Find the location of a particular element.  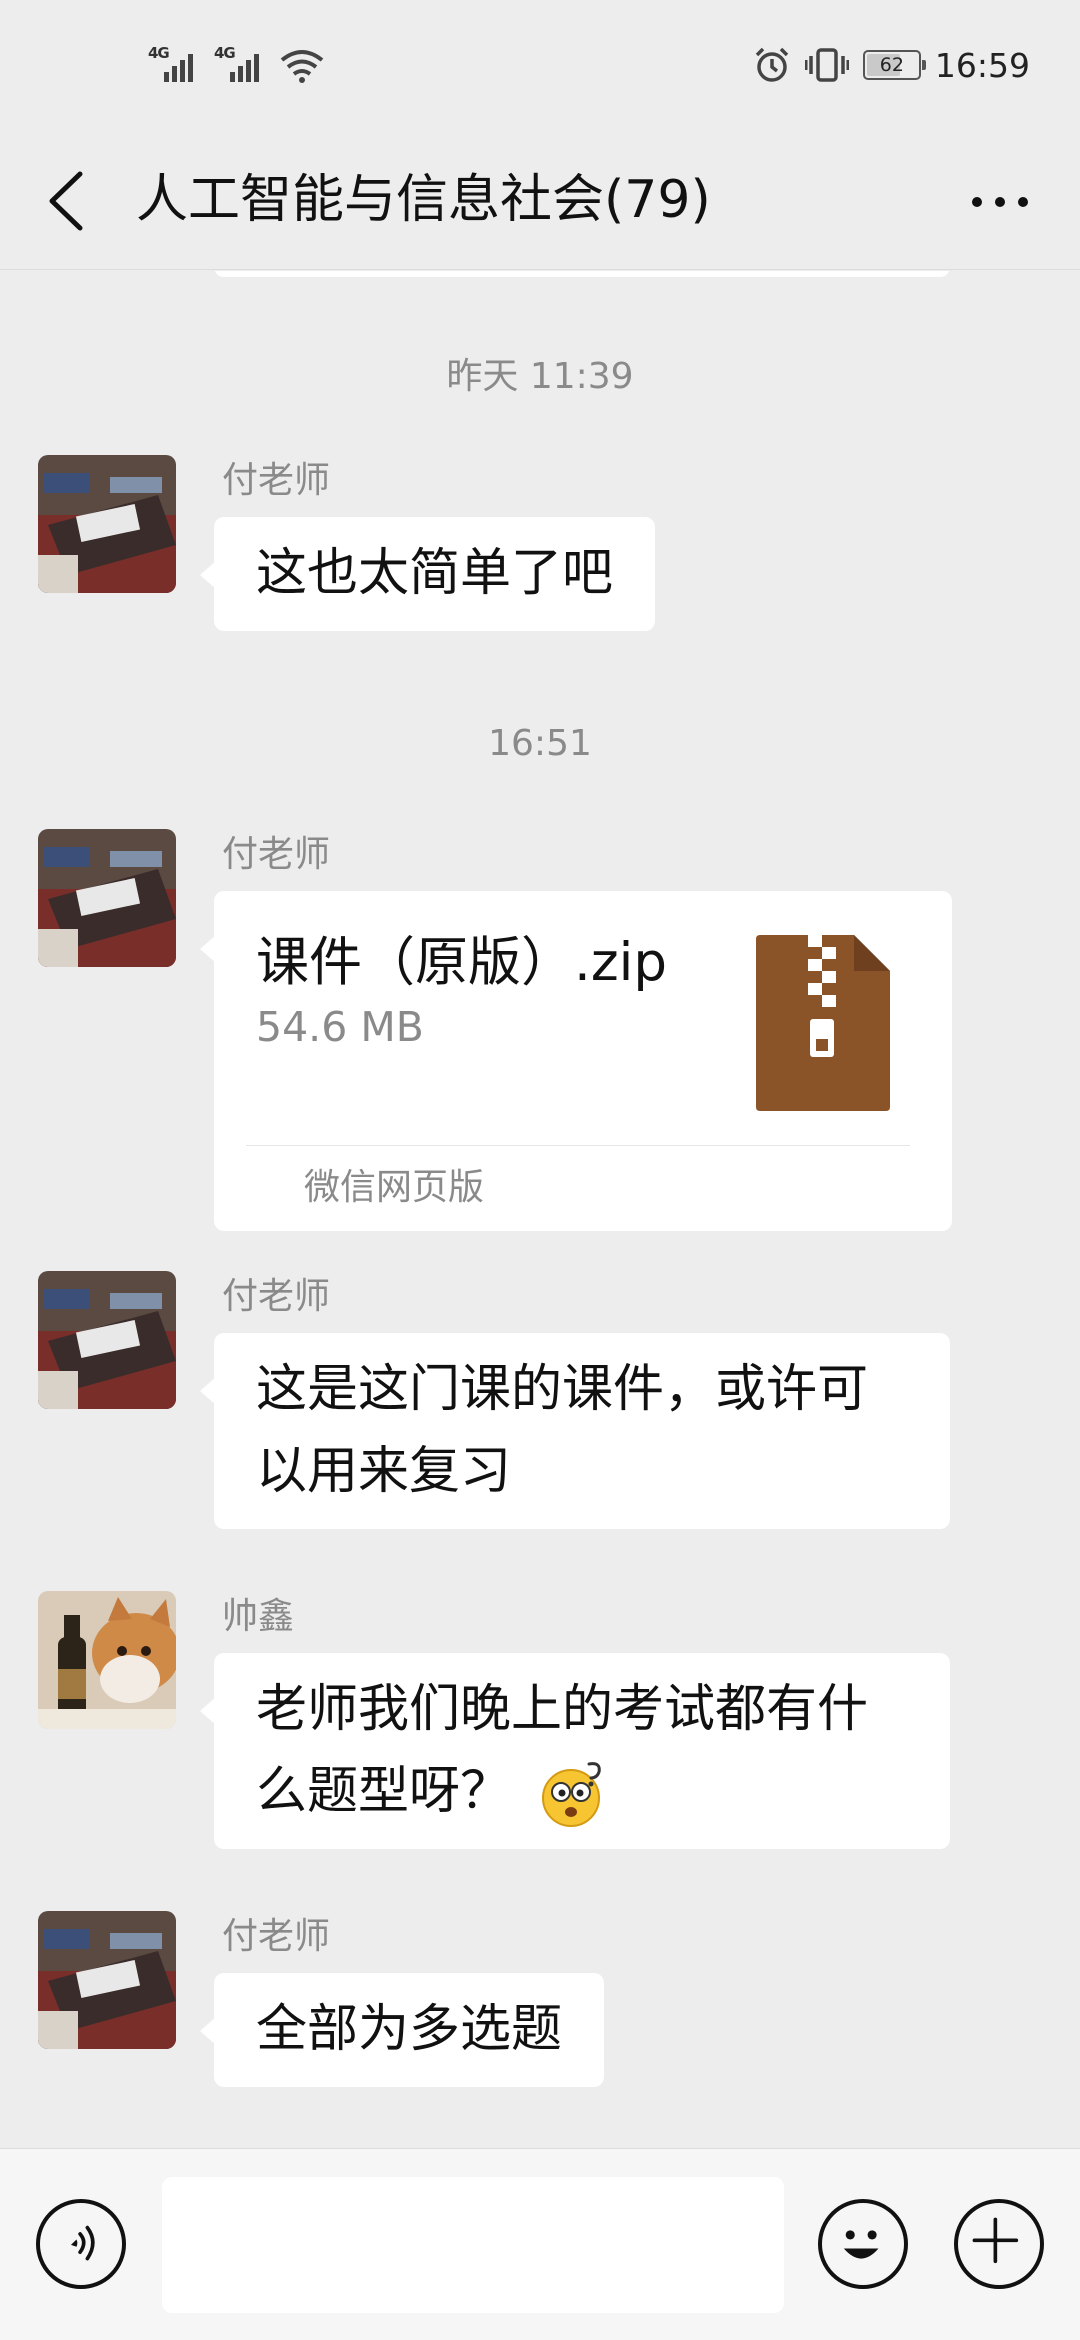

message-text: 么题型呀？ is located at coordinates (384, 1791).